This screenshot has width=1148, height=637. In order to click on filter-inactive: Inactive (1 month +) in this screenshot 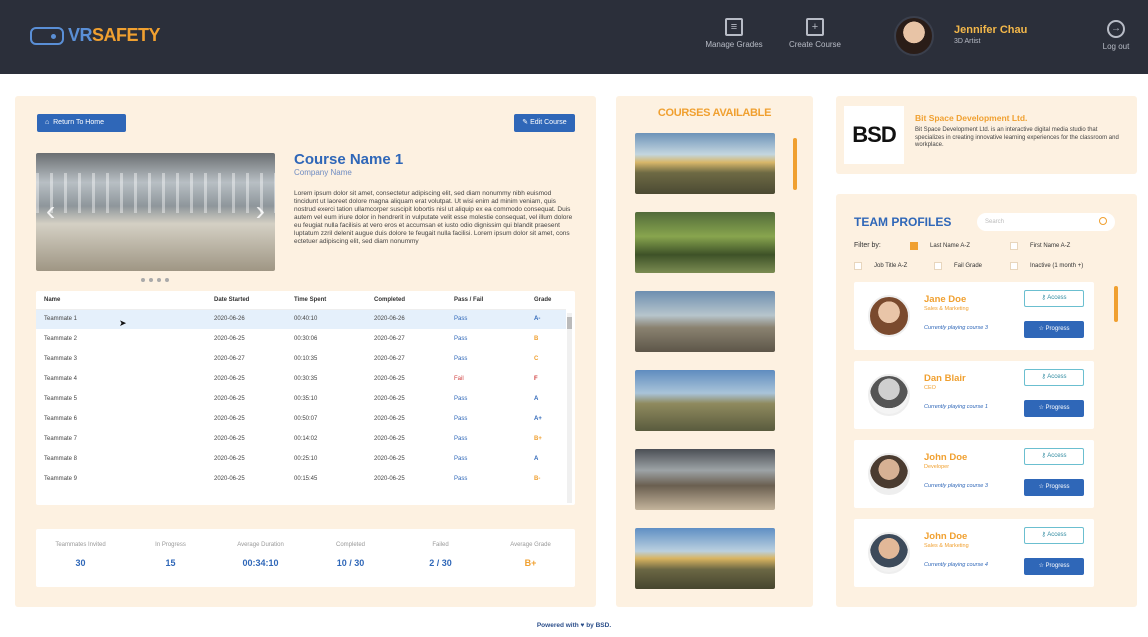, I will do `click(1046, 266)`.